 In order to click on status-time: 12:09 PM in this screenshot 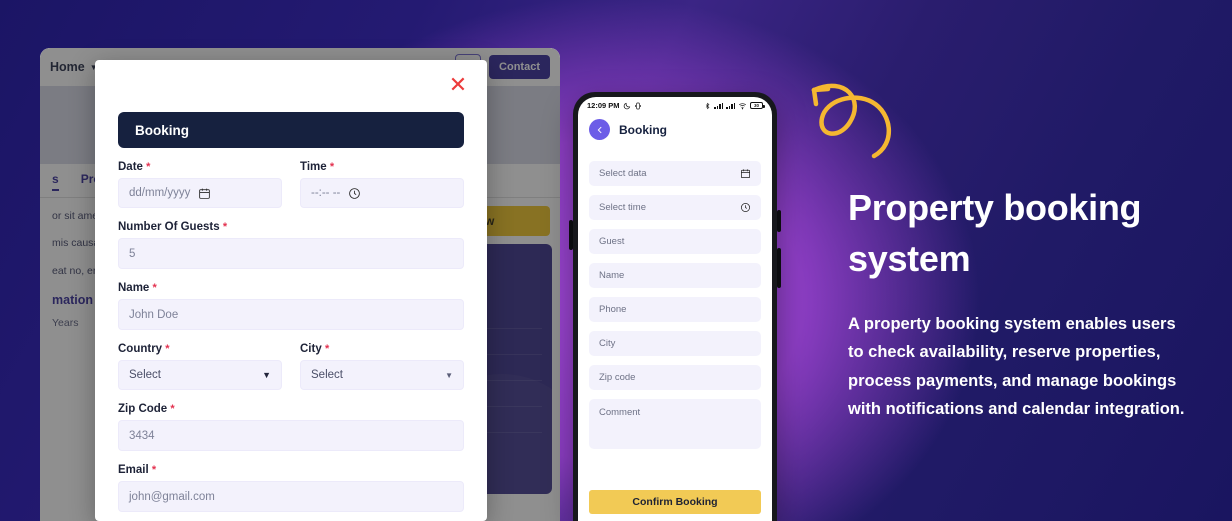, I will do `click(603, 105)`.